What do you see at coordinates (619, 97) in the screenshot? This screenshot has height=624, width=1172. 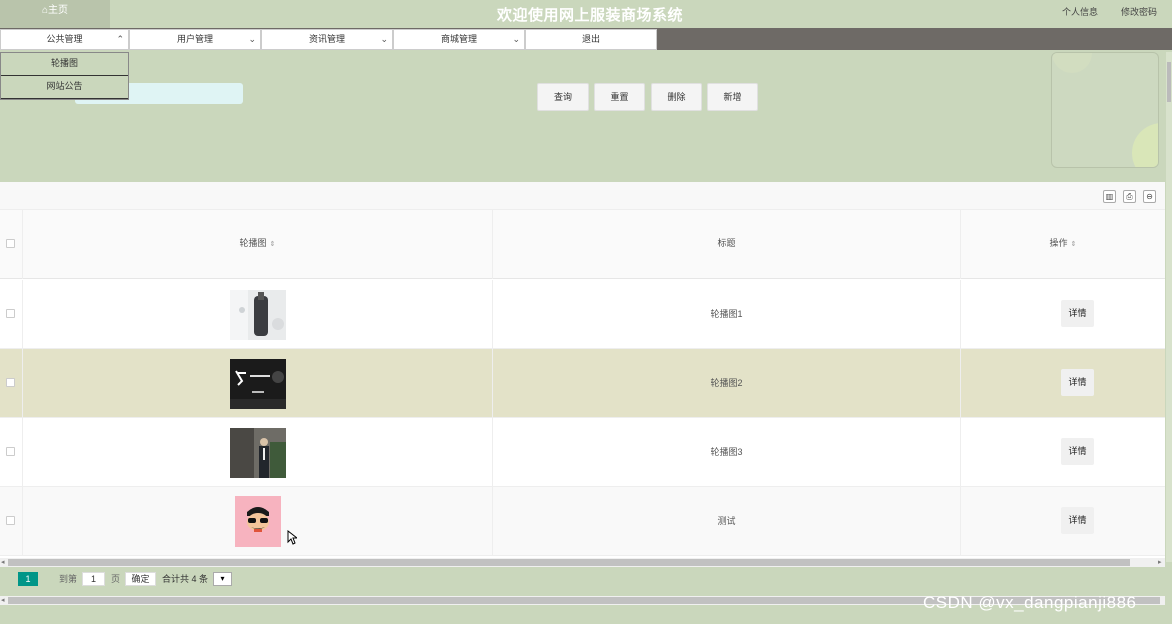 I see `reset-button: 重置` at bounding box center [619, 97].